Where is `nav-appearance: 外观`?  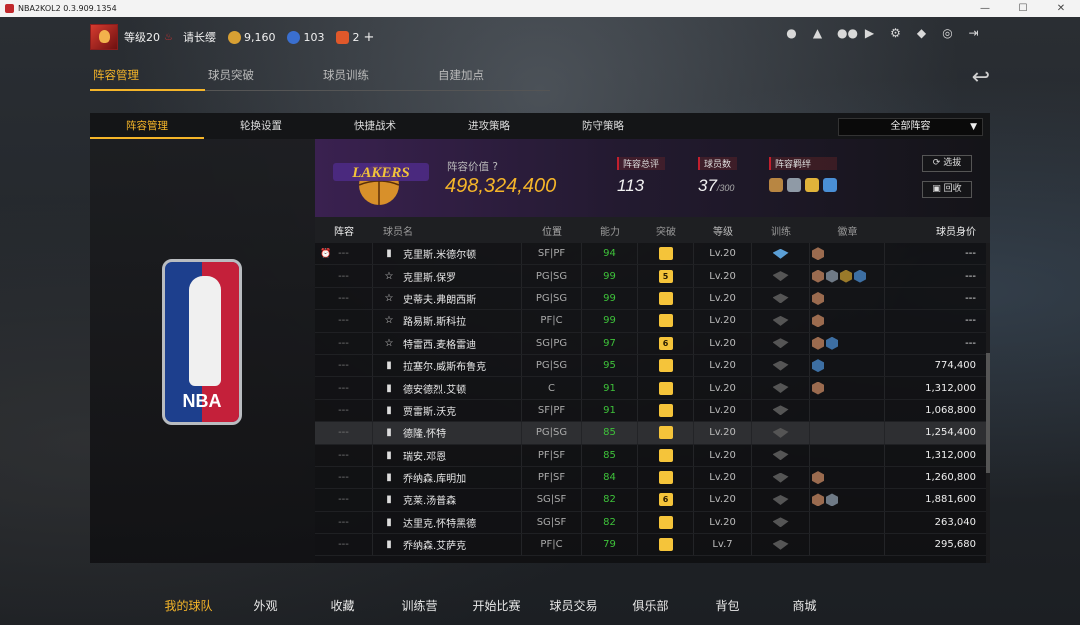
nav-appearance: 外观 is located at coordinates (265, 605).